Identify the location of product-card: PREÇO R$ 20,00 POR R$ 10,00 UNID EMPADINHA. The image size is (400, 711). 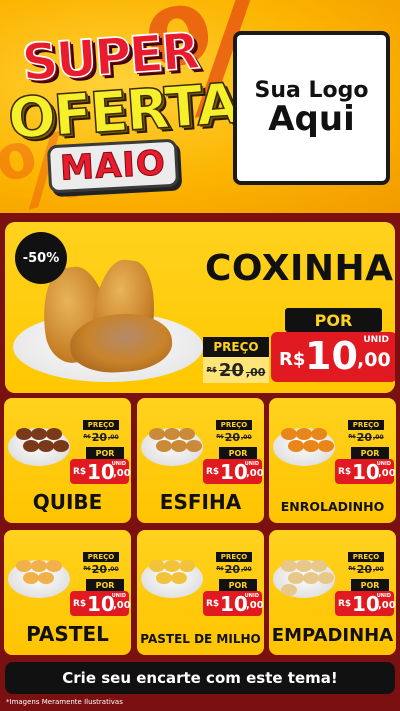
(332, 592).